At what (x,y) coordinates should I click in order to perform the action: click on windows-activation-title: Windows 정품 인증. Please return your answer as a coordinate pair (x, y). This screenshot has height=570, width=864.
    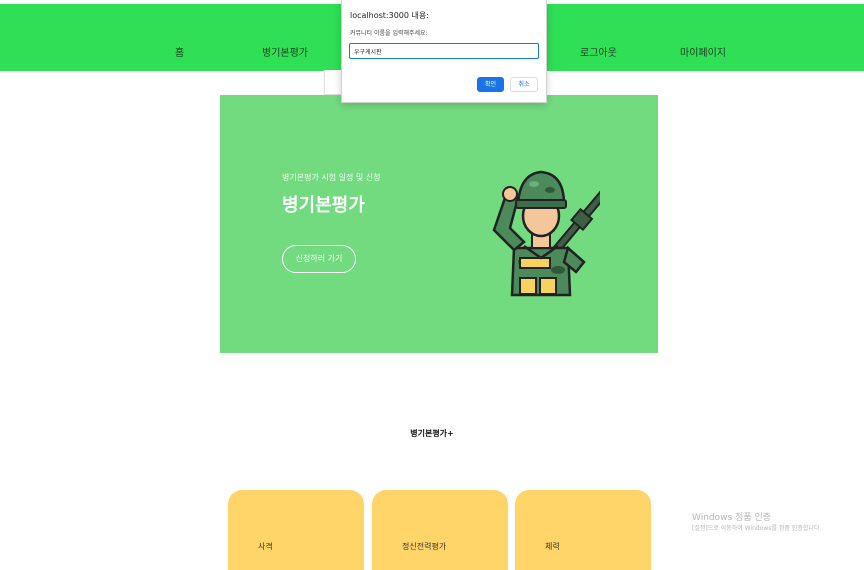
    Looking at the image, I should click on (732, 518).